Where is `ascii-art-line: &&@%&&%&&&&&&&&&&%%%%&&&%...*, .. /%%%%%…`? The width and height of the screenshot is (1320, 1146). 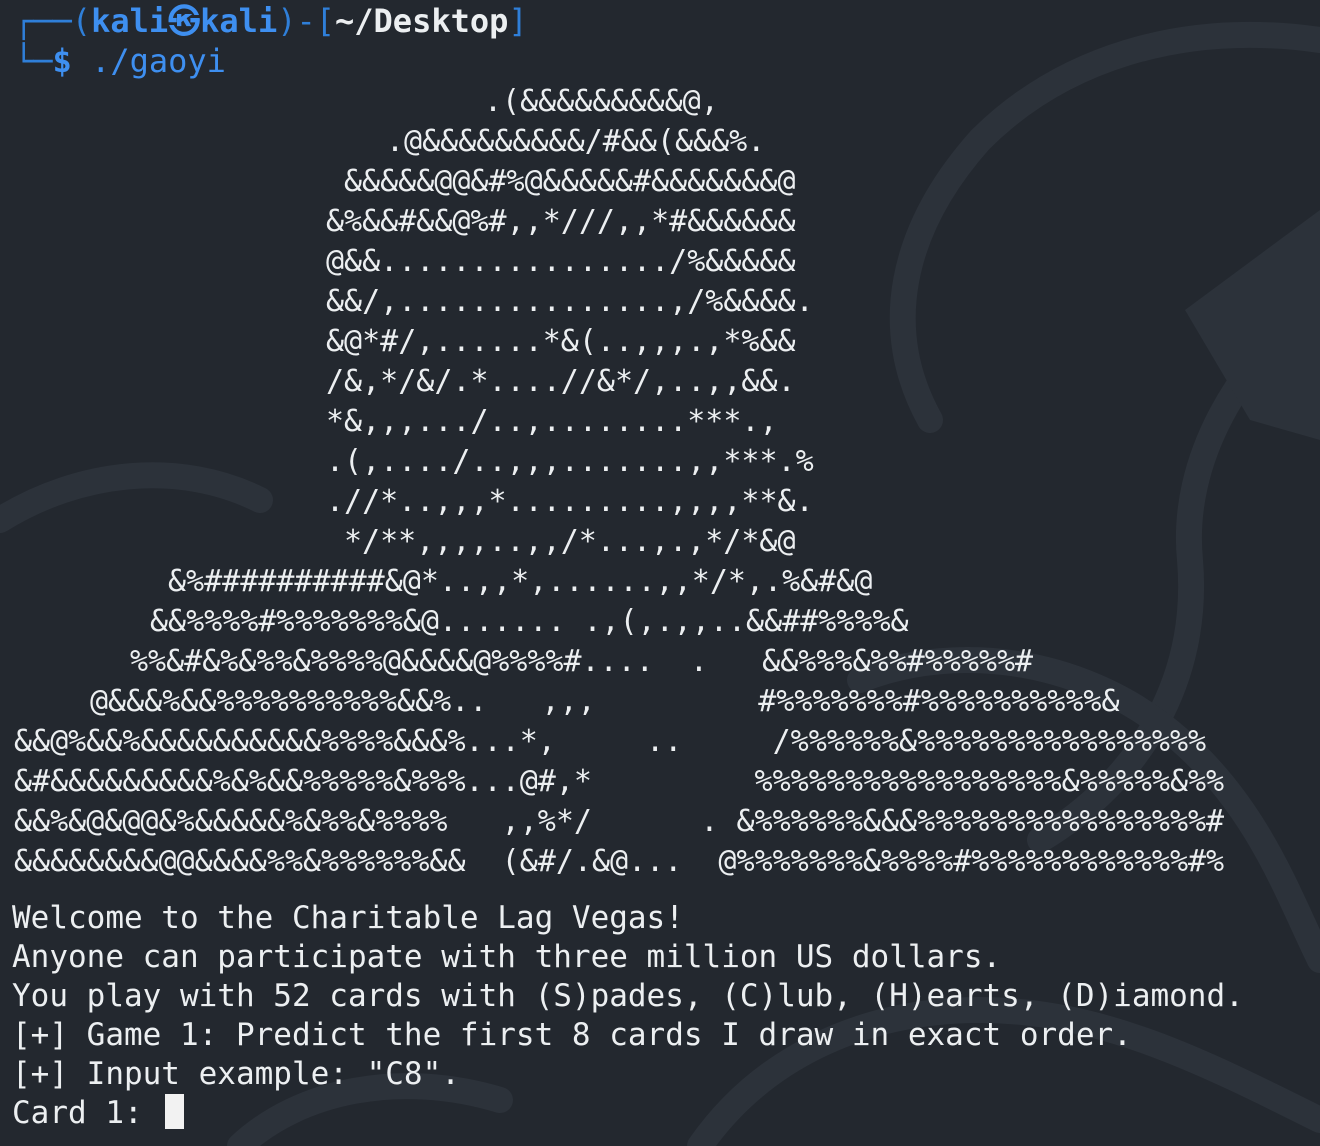
ascii-art-line: &&@%&&%&&&&&&&&&&%%%%&&&%...*, .. /%%%%%… is located at coordinates (610, 741).